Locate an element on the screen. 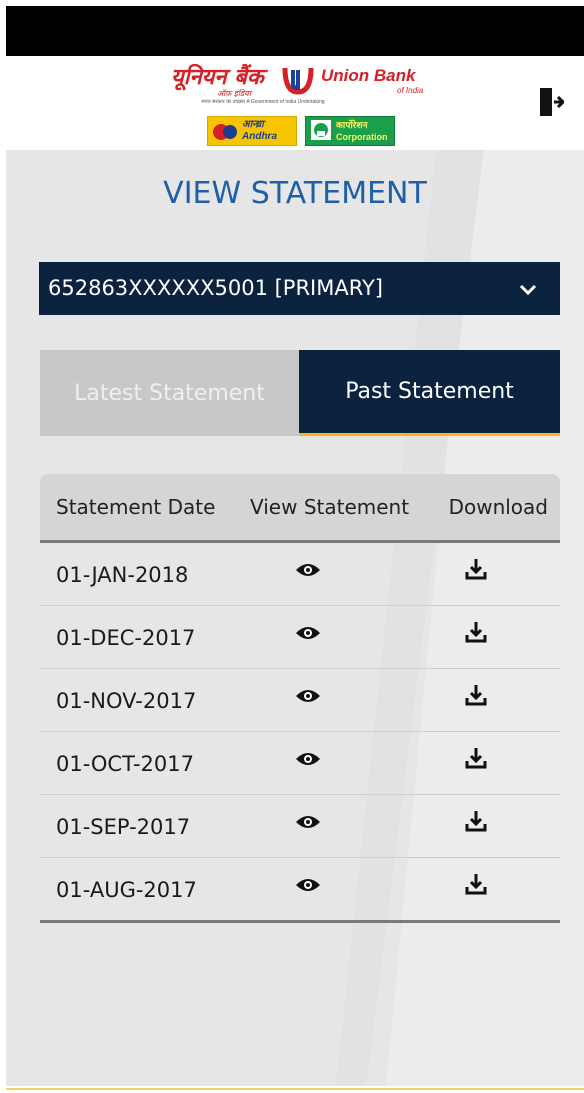 Image resolution: width=584 pixels, height=1093 pixels. bottom-accent-line is located at coordinates (295, 1089).